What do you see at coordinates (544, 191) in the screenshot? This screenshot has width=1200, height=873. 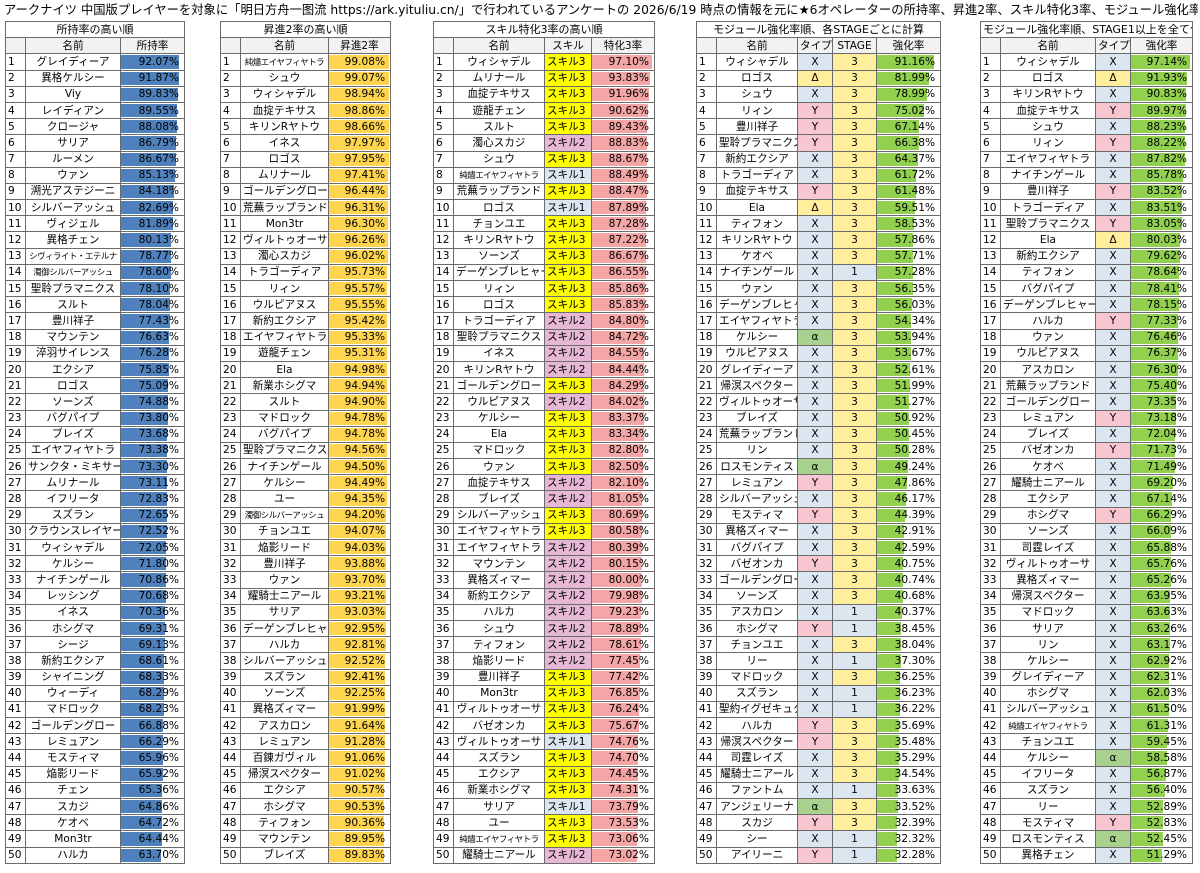 I see `table-row: 9 荒蕪ラップランド スキル3 88.47%` at bounding box center [544, 191].